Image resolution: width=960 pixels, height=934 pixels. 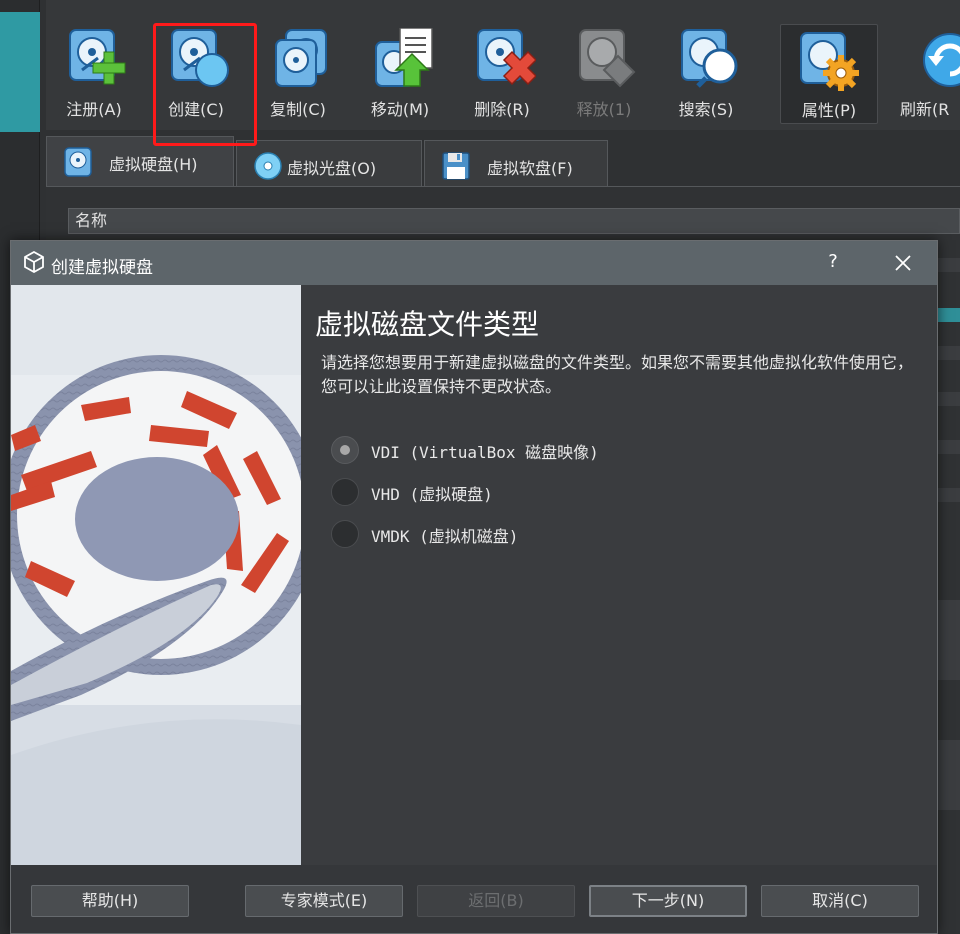 What do you see at coordinates (301, 58) in the screenshot?
I see `disk-copy-icon` at bounding box center [301, 58].